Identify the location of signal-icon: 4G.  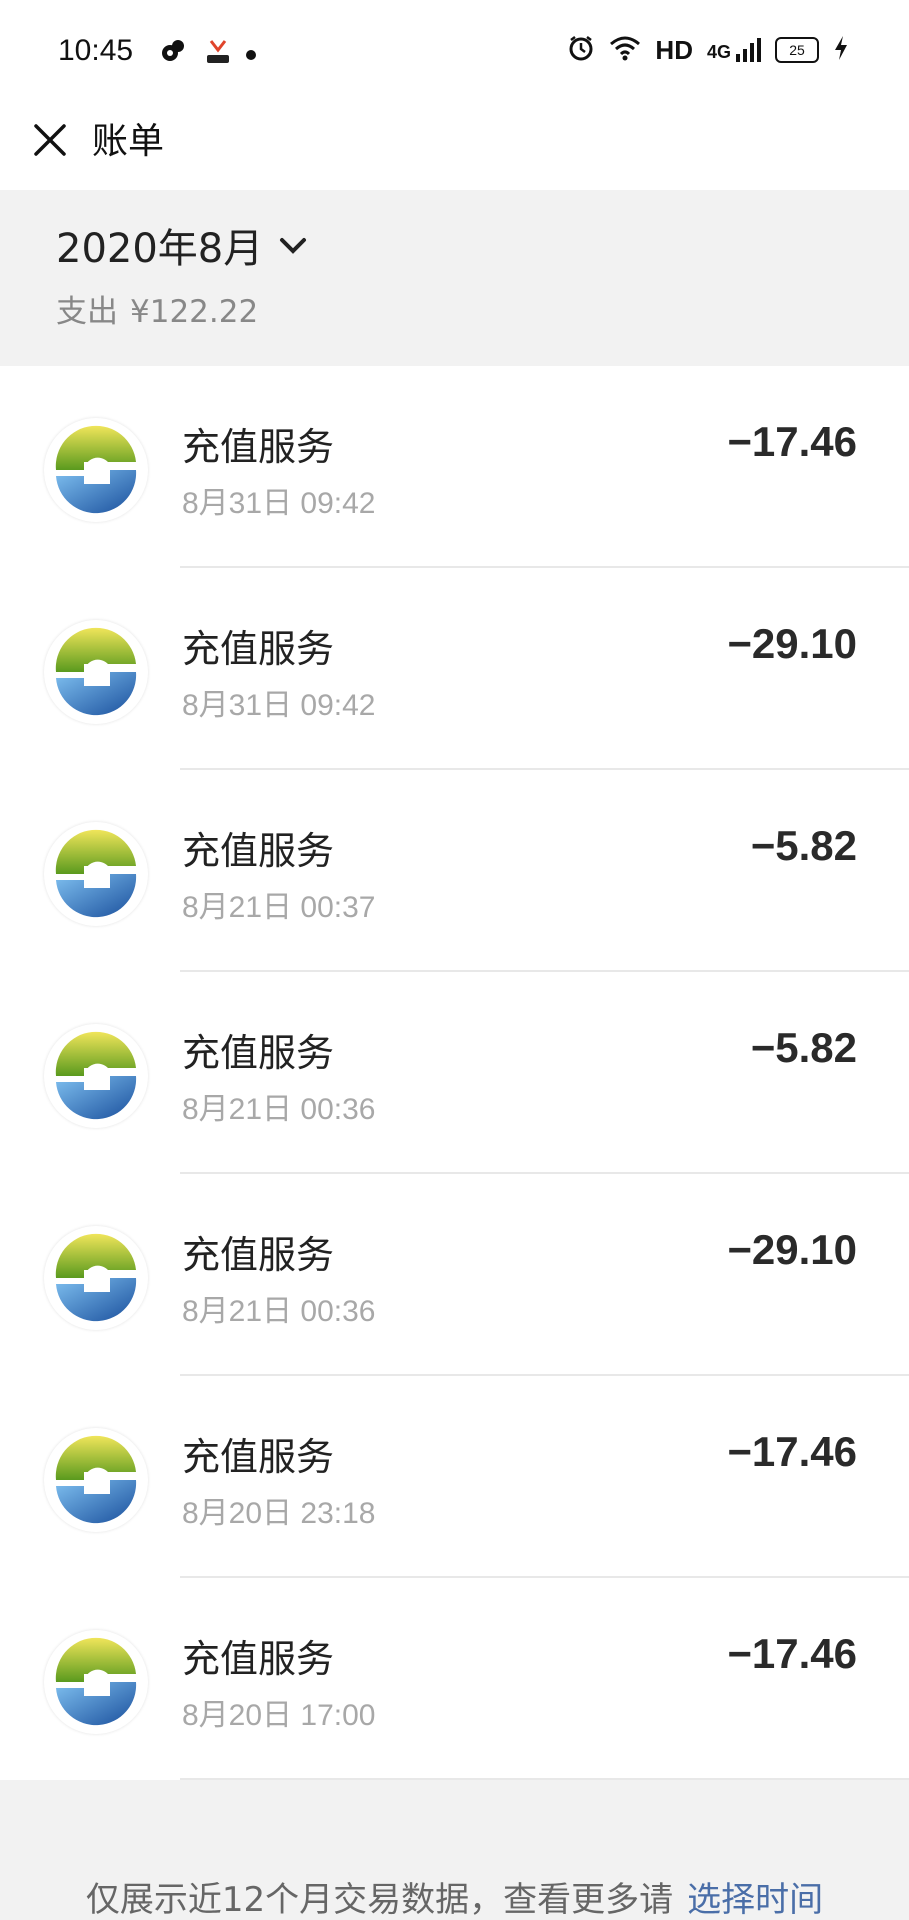
(734, 50).